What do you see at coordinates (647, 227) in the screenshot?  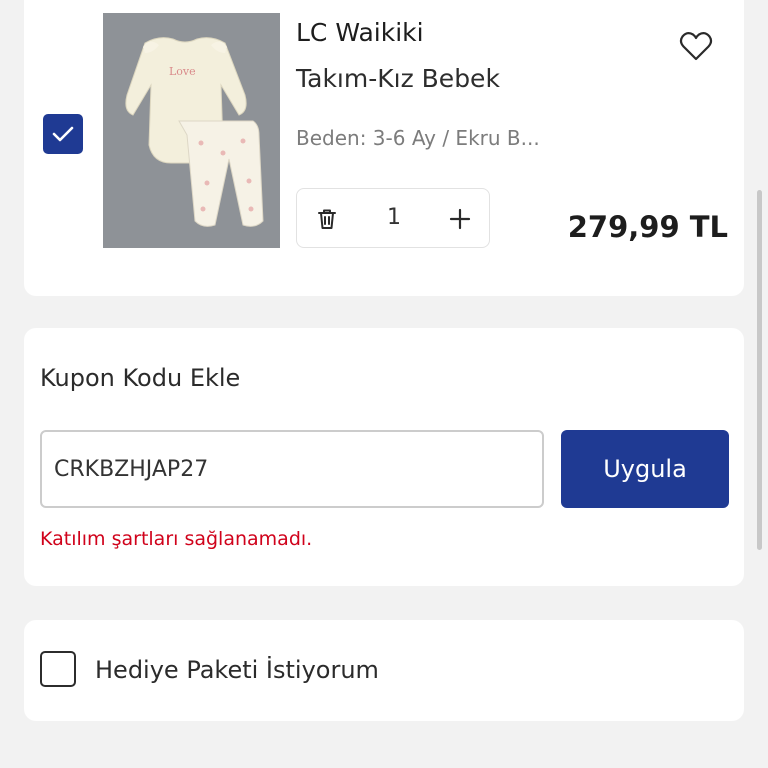 I see `product-price: 279,99 TL` at bounding box center [647, 227].